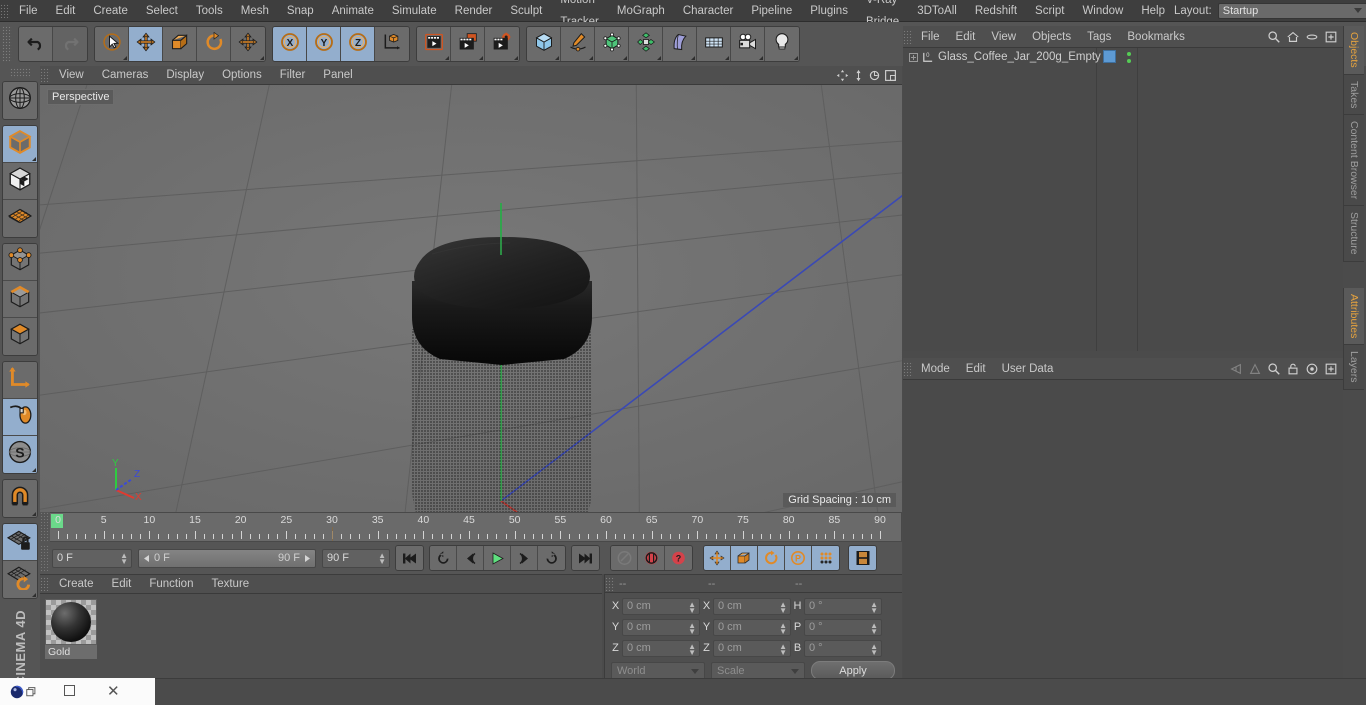  I want to click on position-y-field: 0 cm ▲ ▼, so click(661, 627).